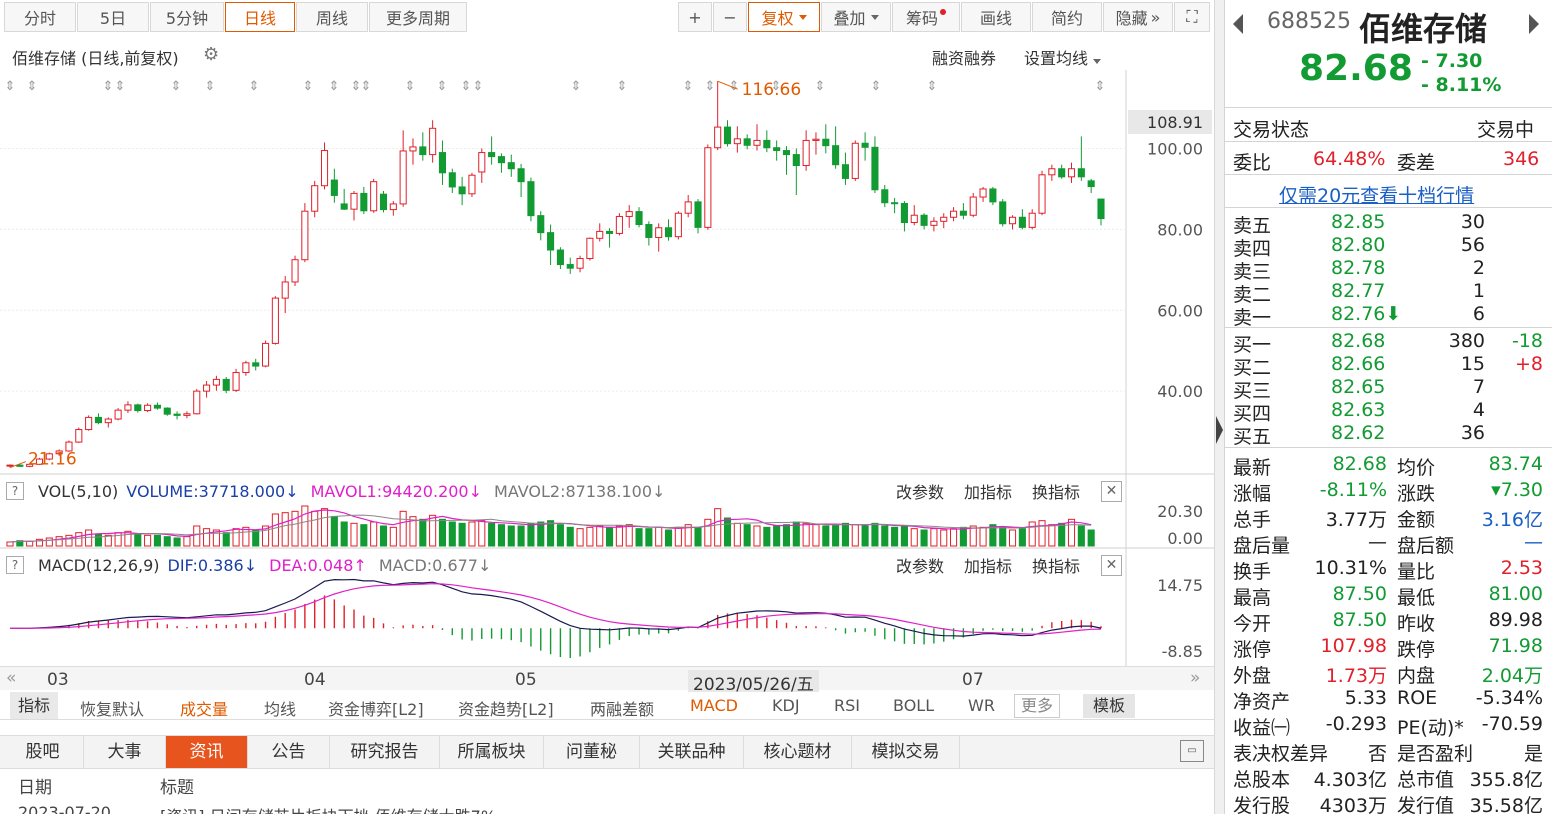 The height and width of the screenshot is (814, 1552). Describe the element at coordinates (964, 57) in the screenshot. I see `margin-trade-button: 融资融券` at that location.